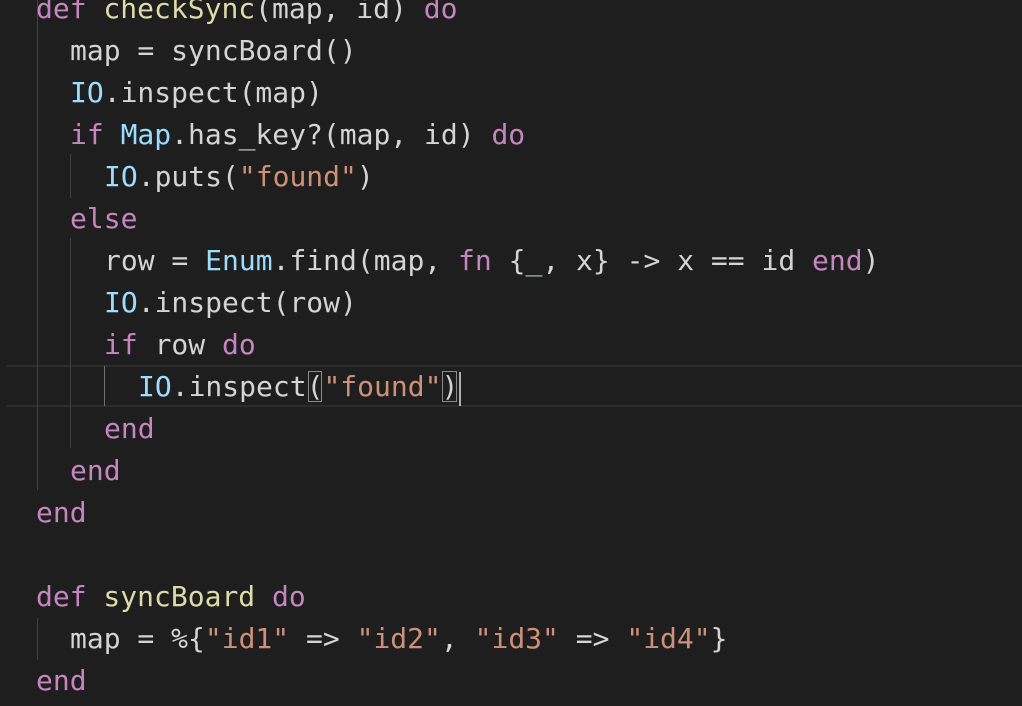 The height and width of the screenshot is (706, 1022). I want to click on token-text: .inspect(row), so click(247, 302).